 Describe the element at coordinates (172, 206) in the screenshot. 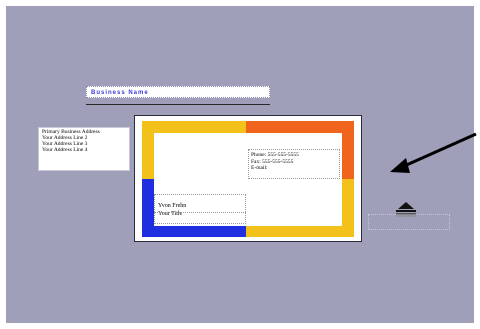

I see `person-name: Yvon Frehn` at that location.